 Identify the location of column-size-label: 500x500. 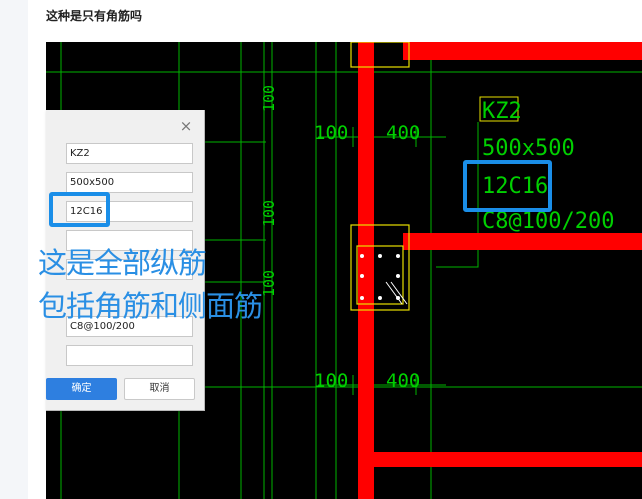
(528, 148).